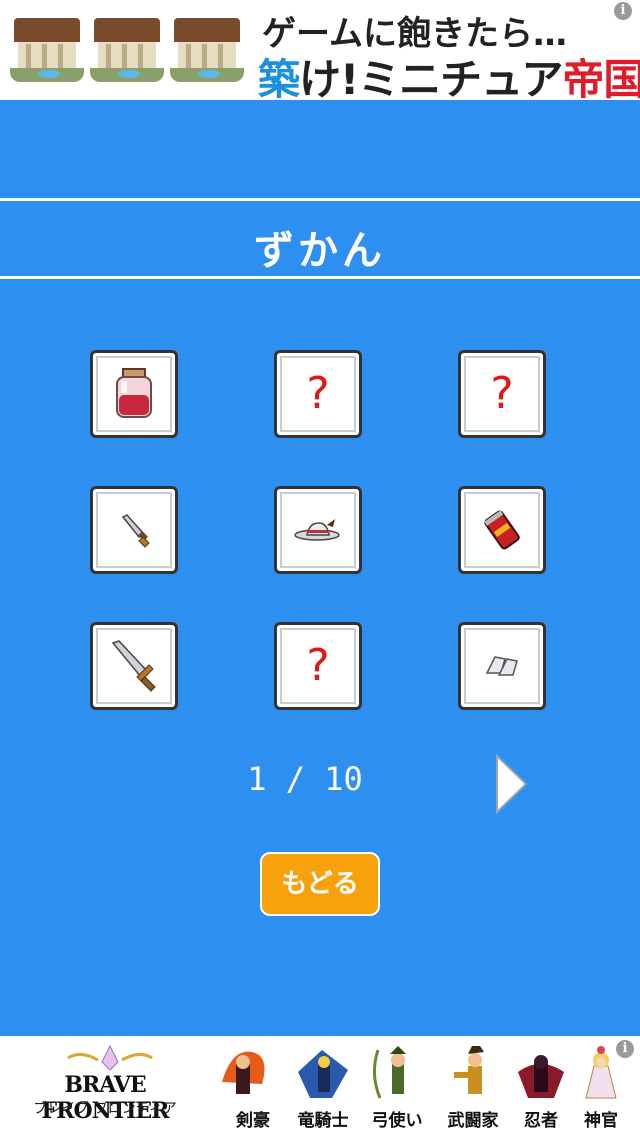 The height and width of the screenshot is (1136, 640). What do you see at coordinates (323, 1121) in the screenshot?
I see `class-label: 竜騎士` at bounding box center [323, 1121].